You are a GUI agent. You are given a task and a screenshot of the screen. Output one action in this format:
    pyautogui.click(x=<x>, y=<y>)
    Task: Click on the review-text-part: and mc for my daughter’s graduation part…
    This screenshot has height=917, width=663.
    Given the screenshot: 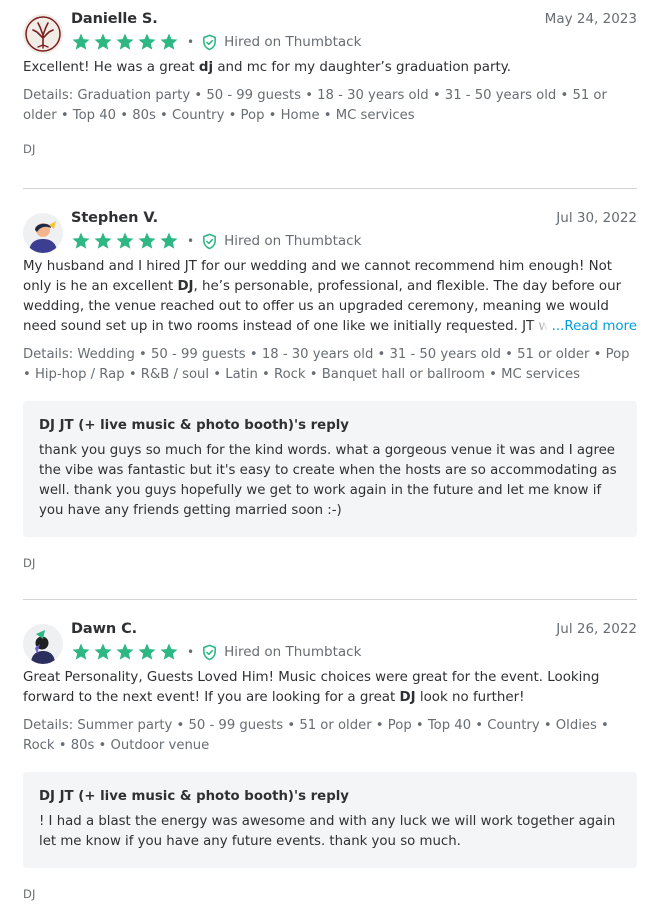 What is the action you would take?
    pyautogui.click(x=362, y=67)
    